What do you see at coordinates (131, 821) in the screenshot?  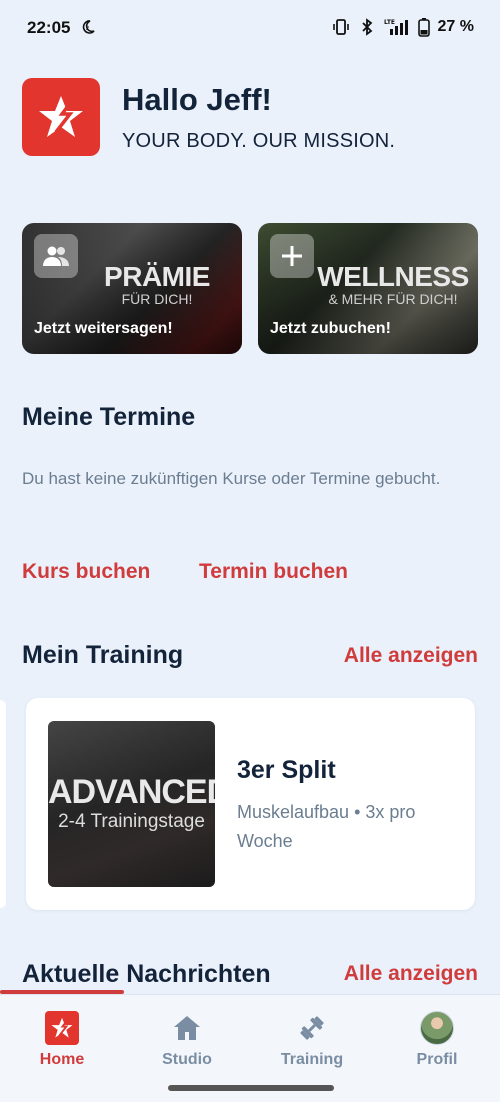 I see `thumbnail-subtitle: 2-4 Trainingstage` at bounding box center [131, 821].